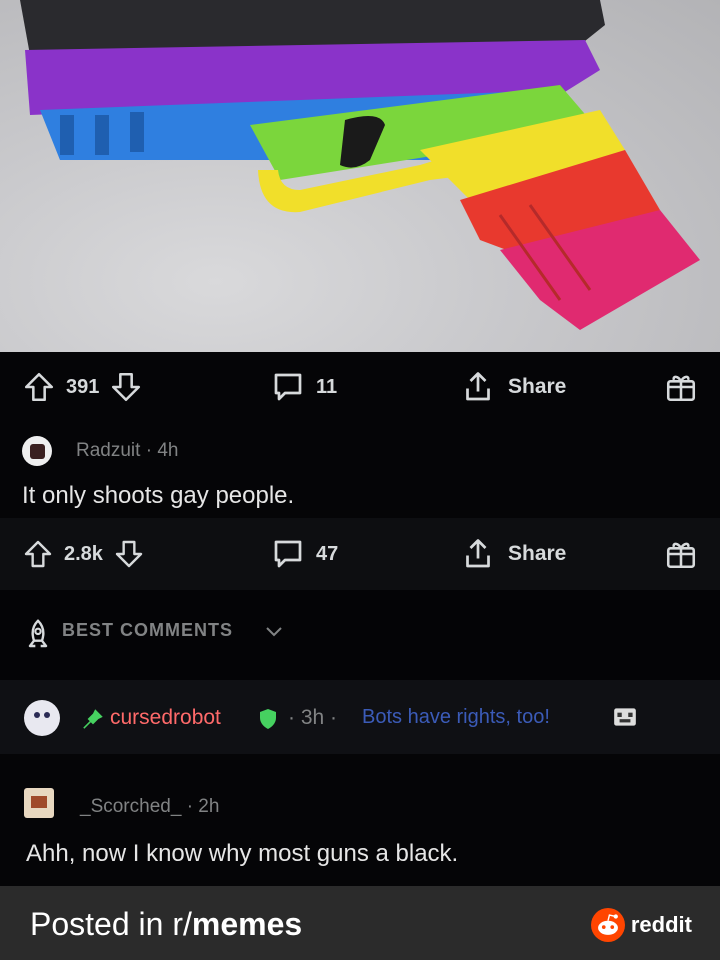  Describe the element at coordinates (303, 387) in the screenshot. I see `post-comments-button: 11` at that location.